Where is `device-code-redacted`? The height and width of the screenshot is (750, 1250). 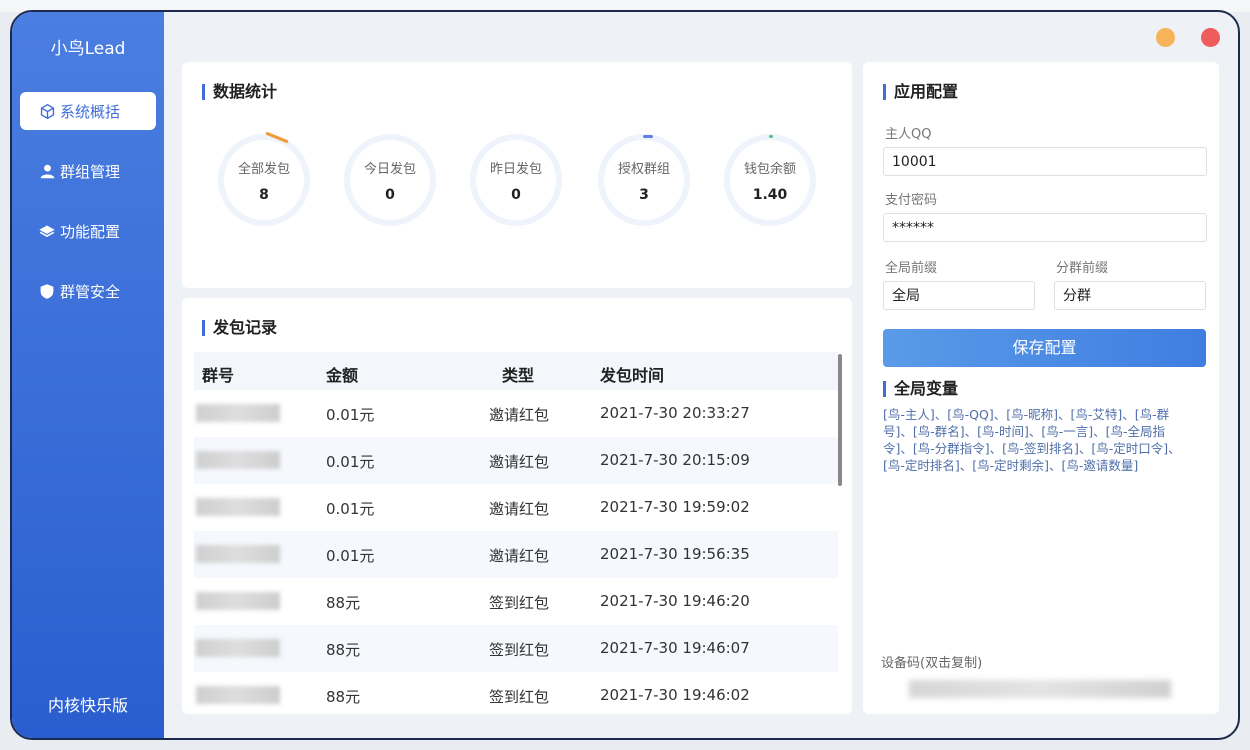
device-code-redacted is located at coordinates (1040, 689).